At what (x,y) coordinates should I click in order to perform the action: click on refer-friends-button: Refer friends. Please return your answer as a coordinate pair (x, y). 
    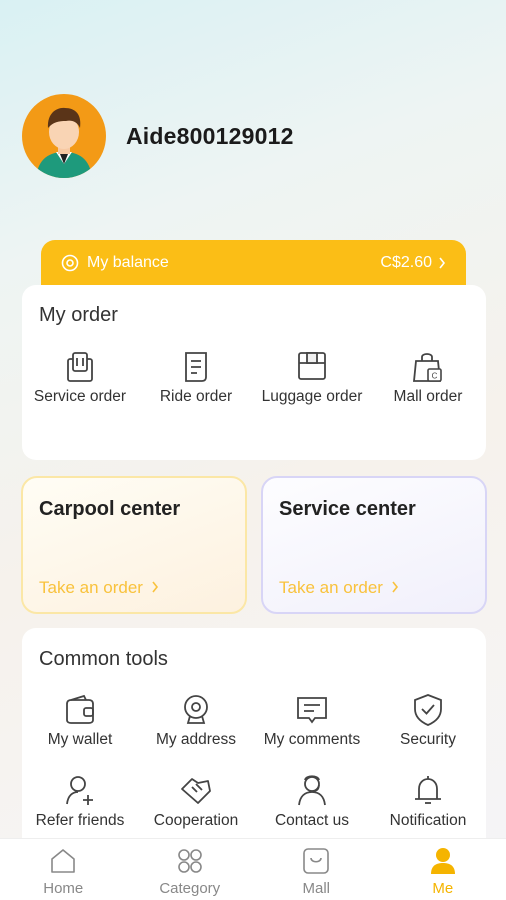
    Looking at the image, I should click on (80, 801).